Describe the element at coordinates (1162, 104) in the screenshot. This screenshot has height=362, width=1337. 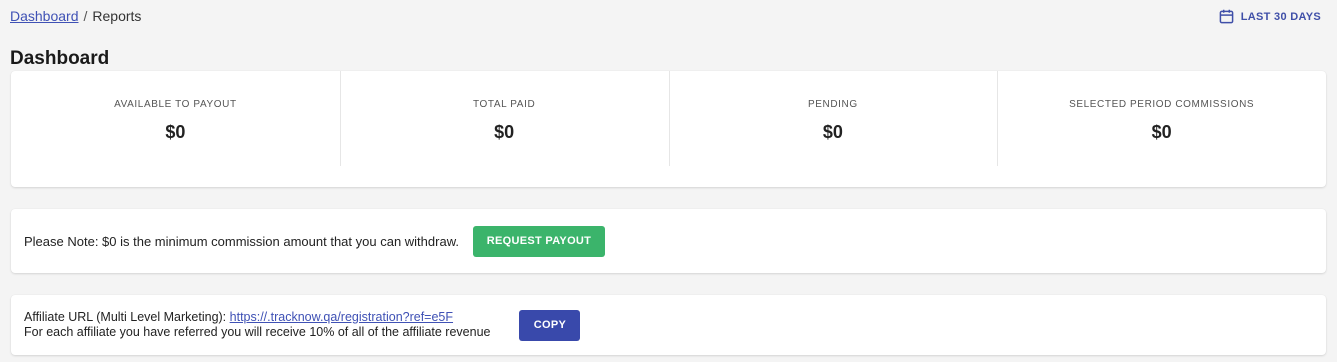
I see `stat-label: SELECTED PERIOD COMMISSIONS` at that location.